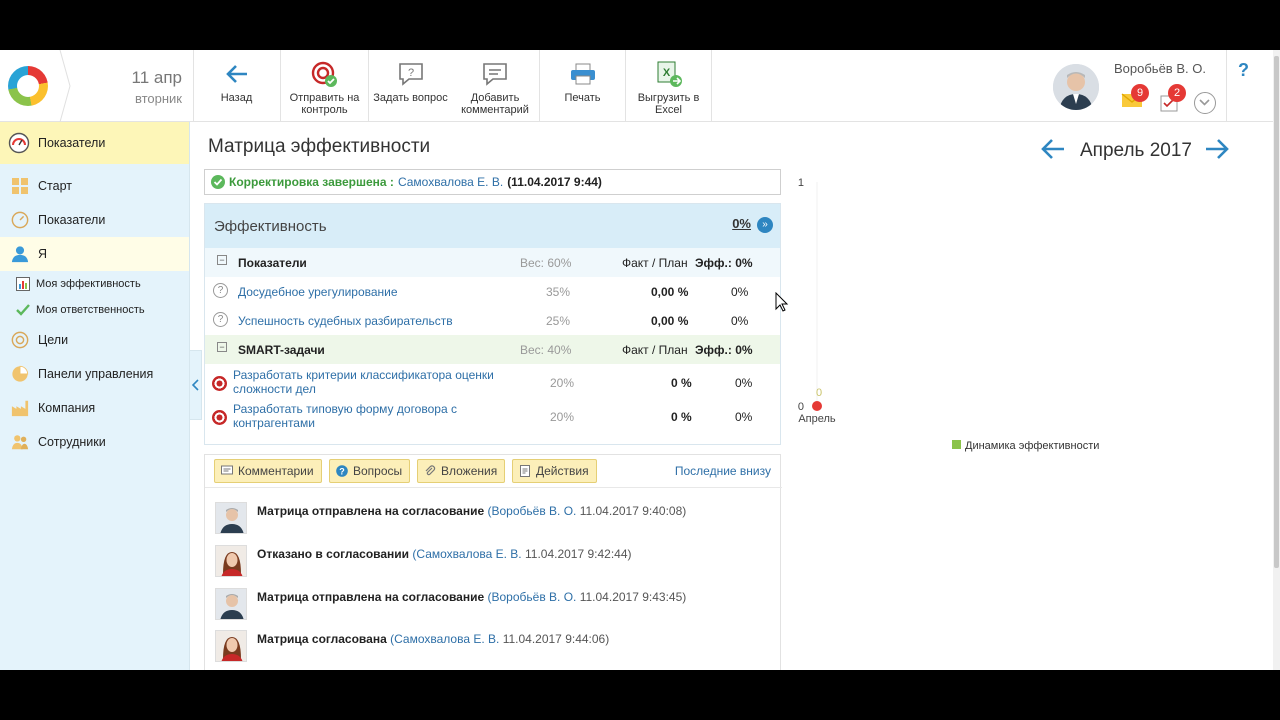 The image size is (1280, 720). What do you see at coordinates (94, 143) in the screenshot?
I see `sidebar-header-indicators: Показатели` at bounding box center [94, 143].